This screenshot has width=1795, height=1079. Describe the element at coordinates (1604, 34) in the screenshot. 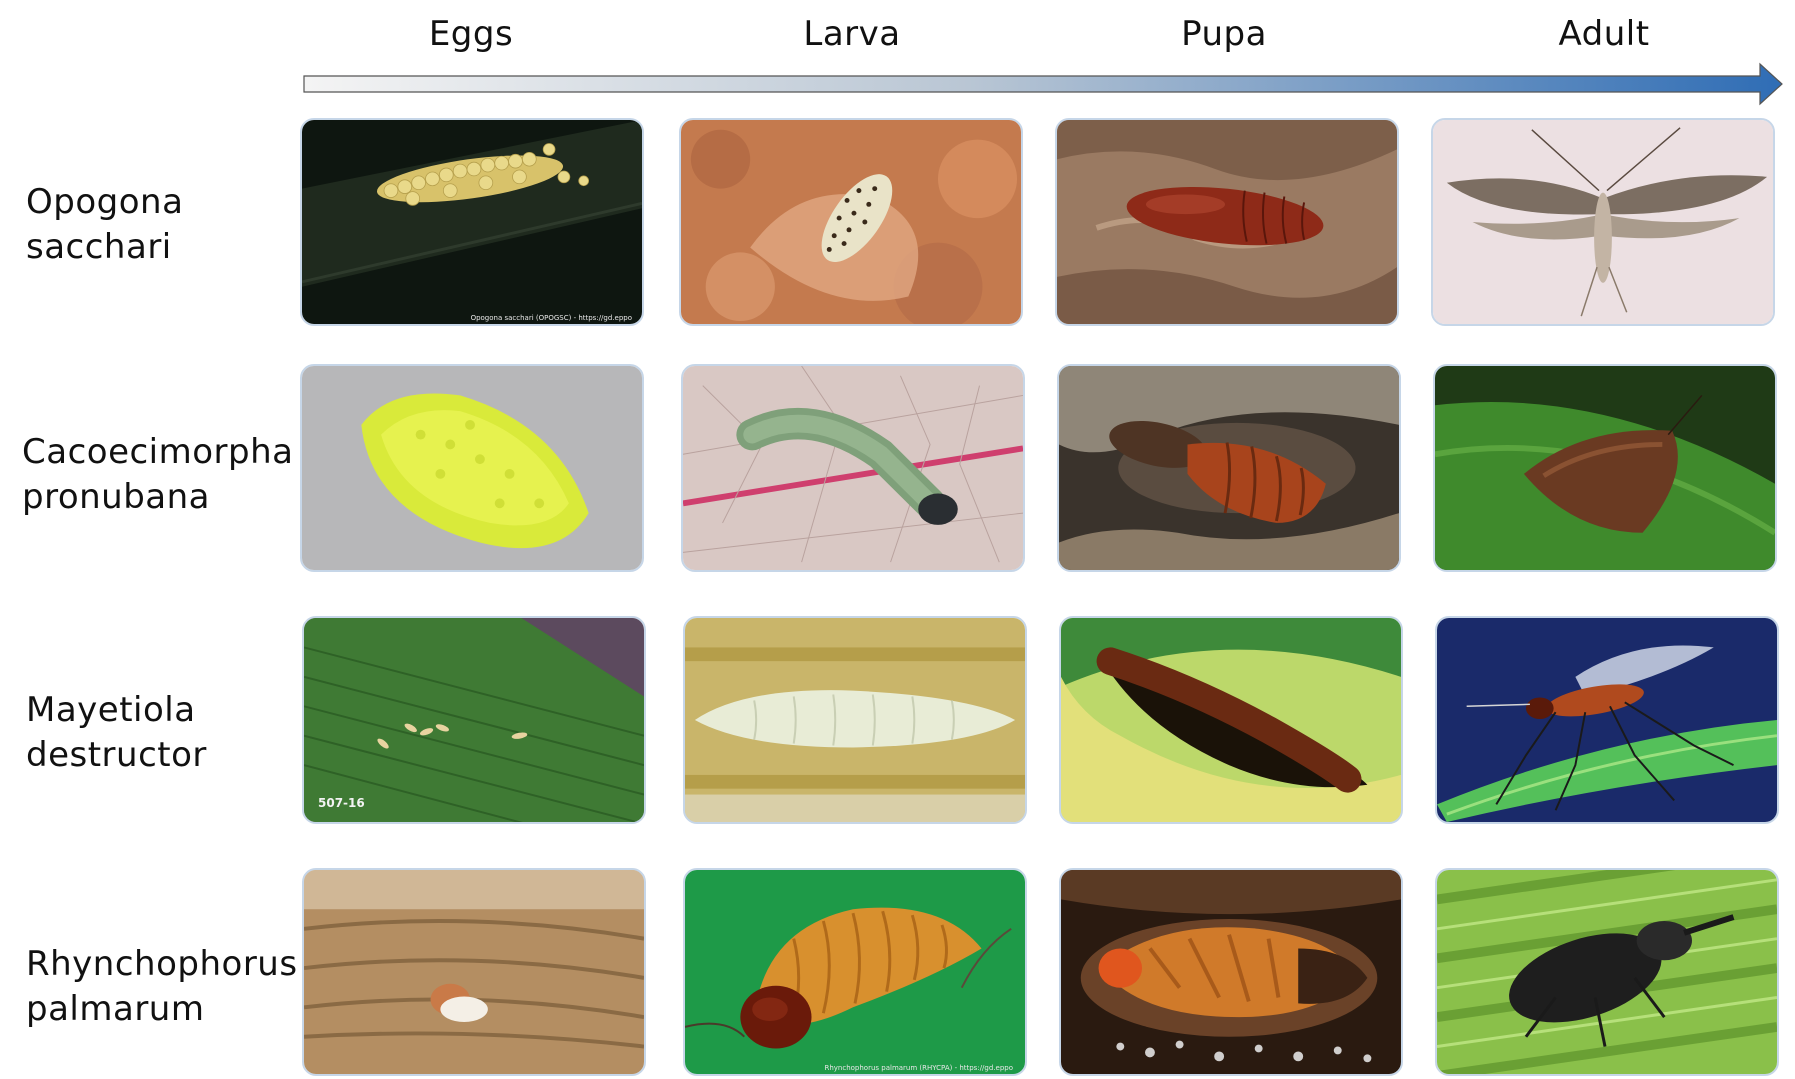

I see `stage-label-adult: Adult` at that location.